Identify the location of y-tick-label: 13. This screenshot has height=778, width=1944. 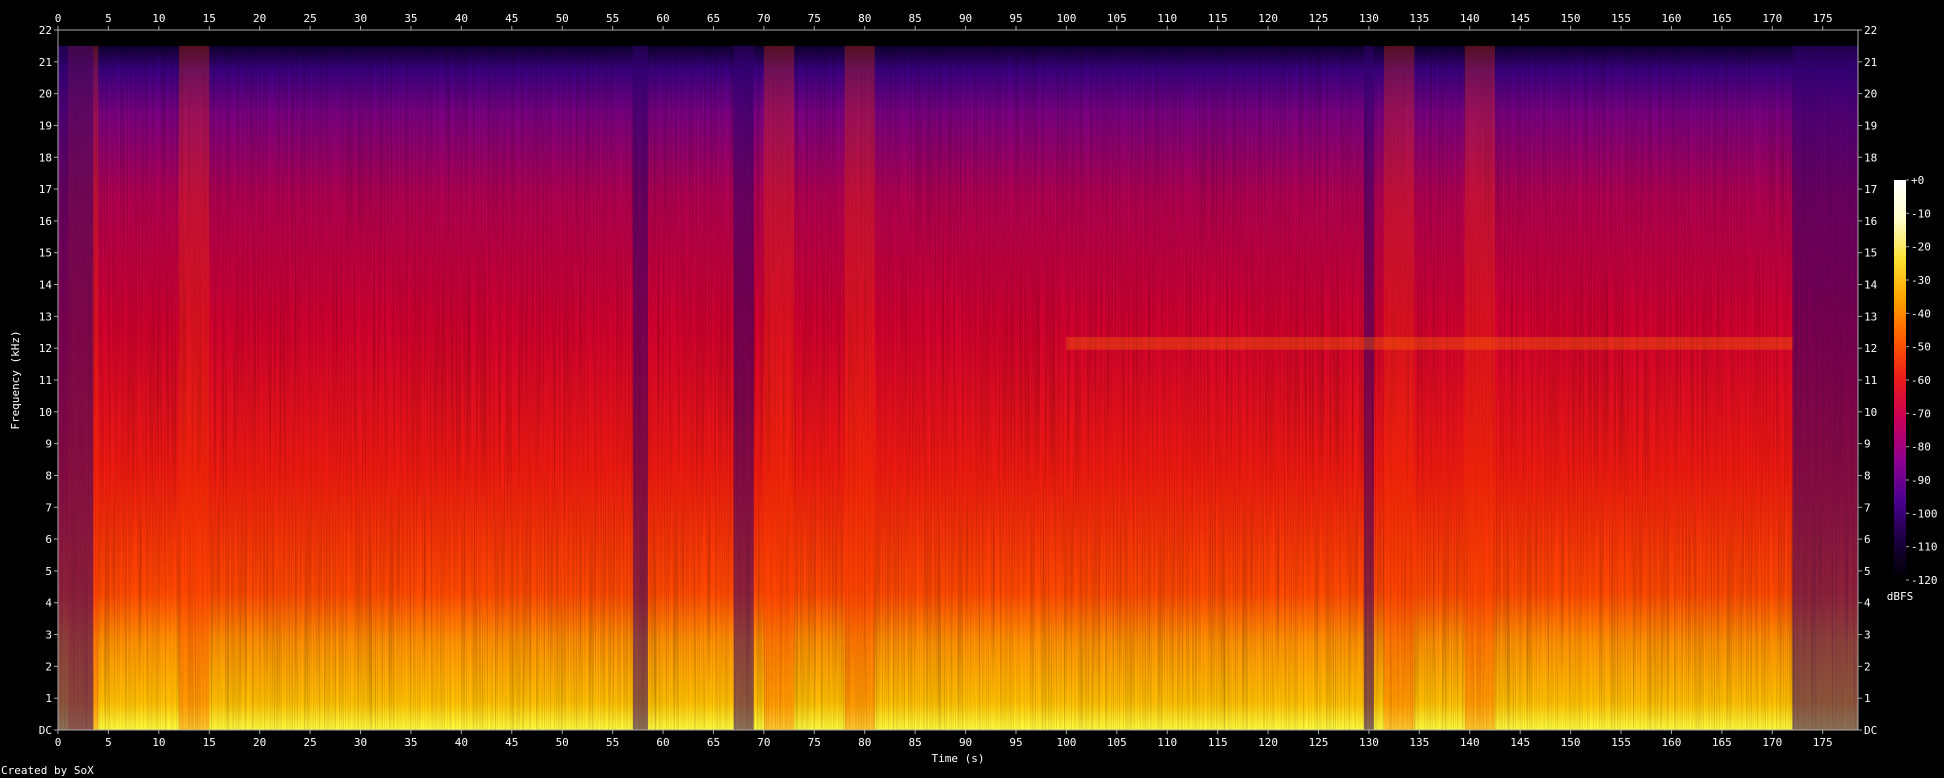
(1870, 316).